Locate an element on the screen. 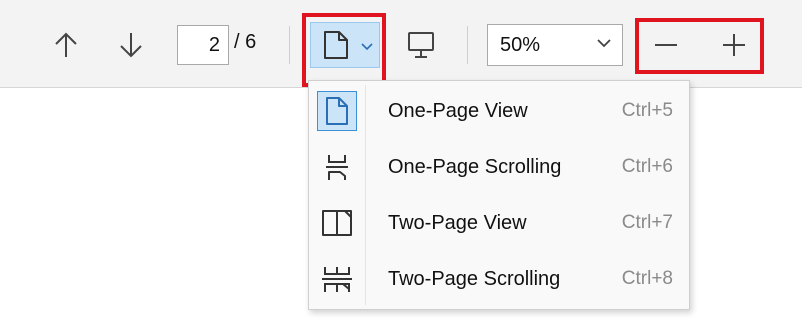  monitor-icon is located at coordinates (421, 45).